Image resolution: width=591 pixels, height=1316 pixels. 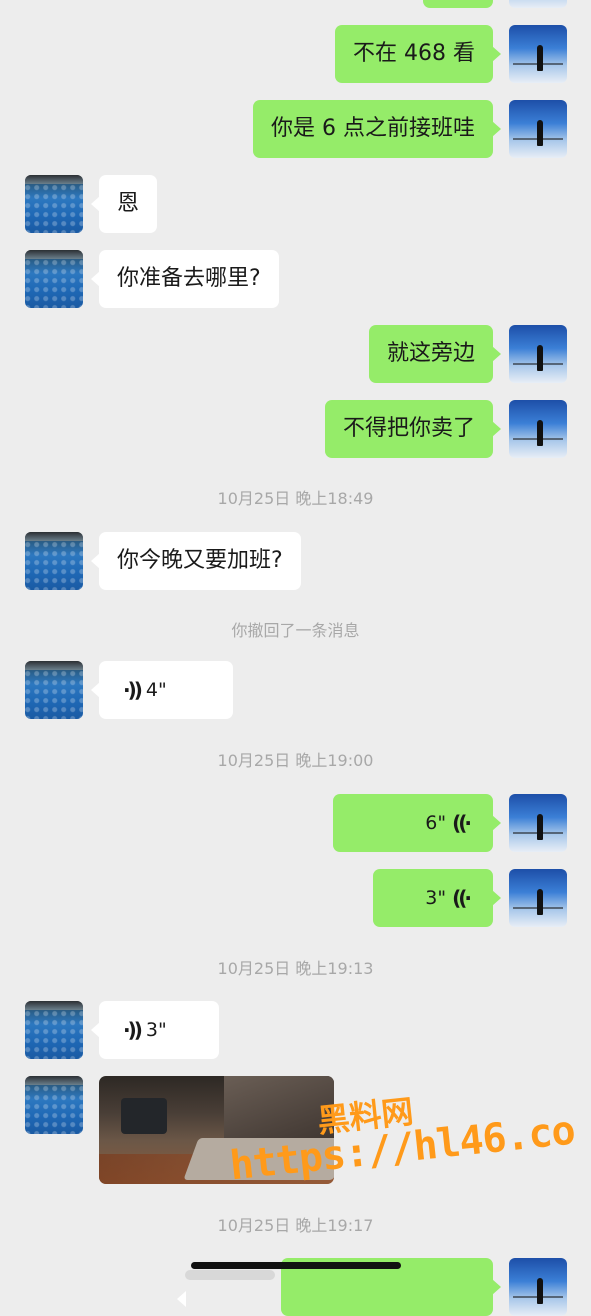 I want to click on voice-message-sent: 6" ((·, so click(x=417, y=823).